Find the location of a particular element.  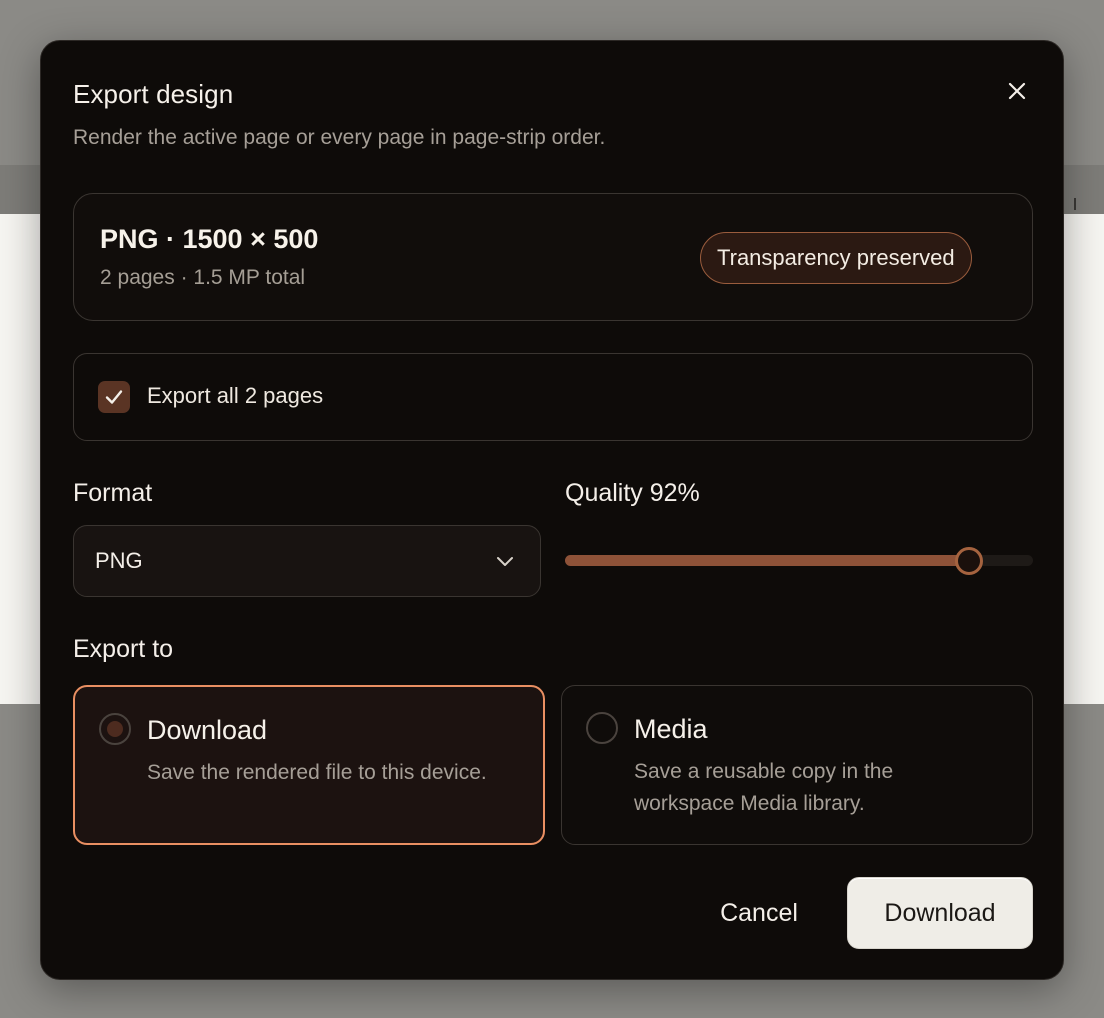

close-button is located at coordinates (1017, 91).